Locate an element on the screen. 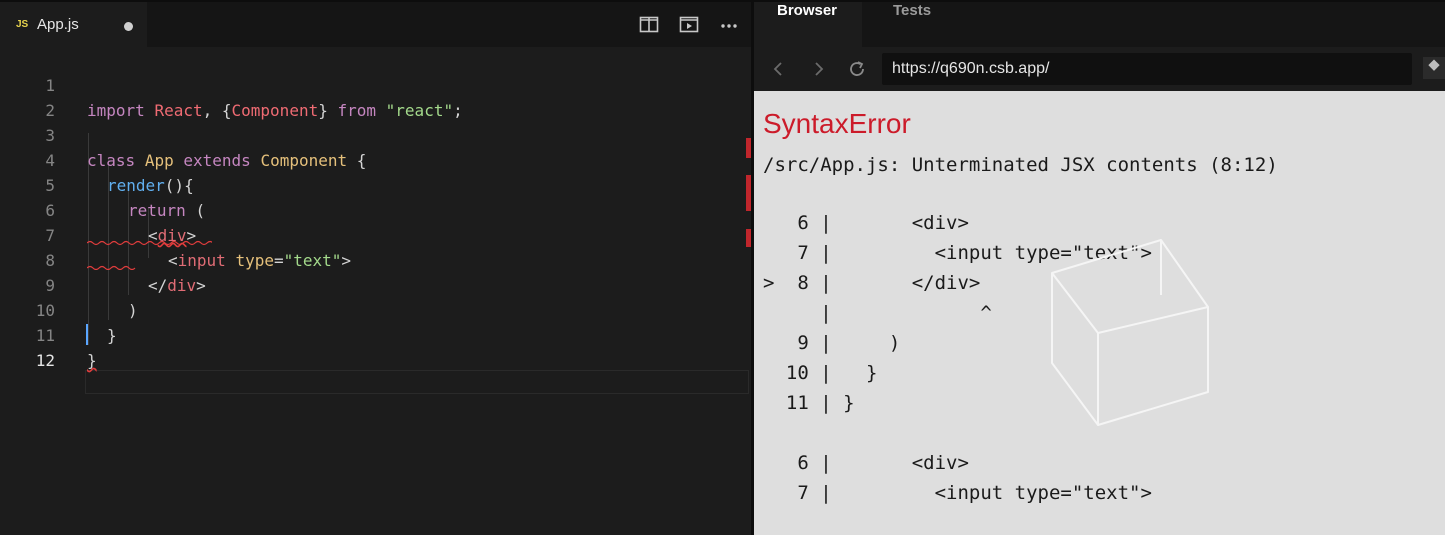  text-cursor is located at coordinates (87, 334).